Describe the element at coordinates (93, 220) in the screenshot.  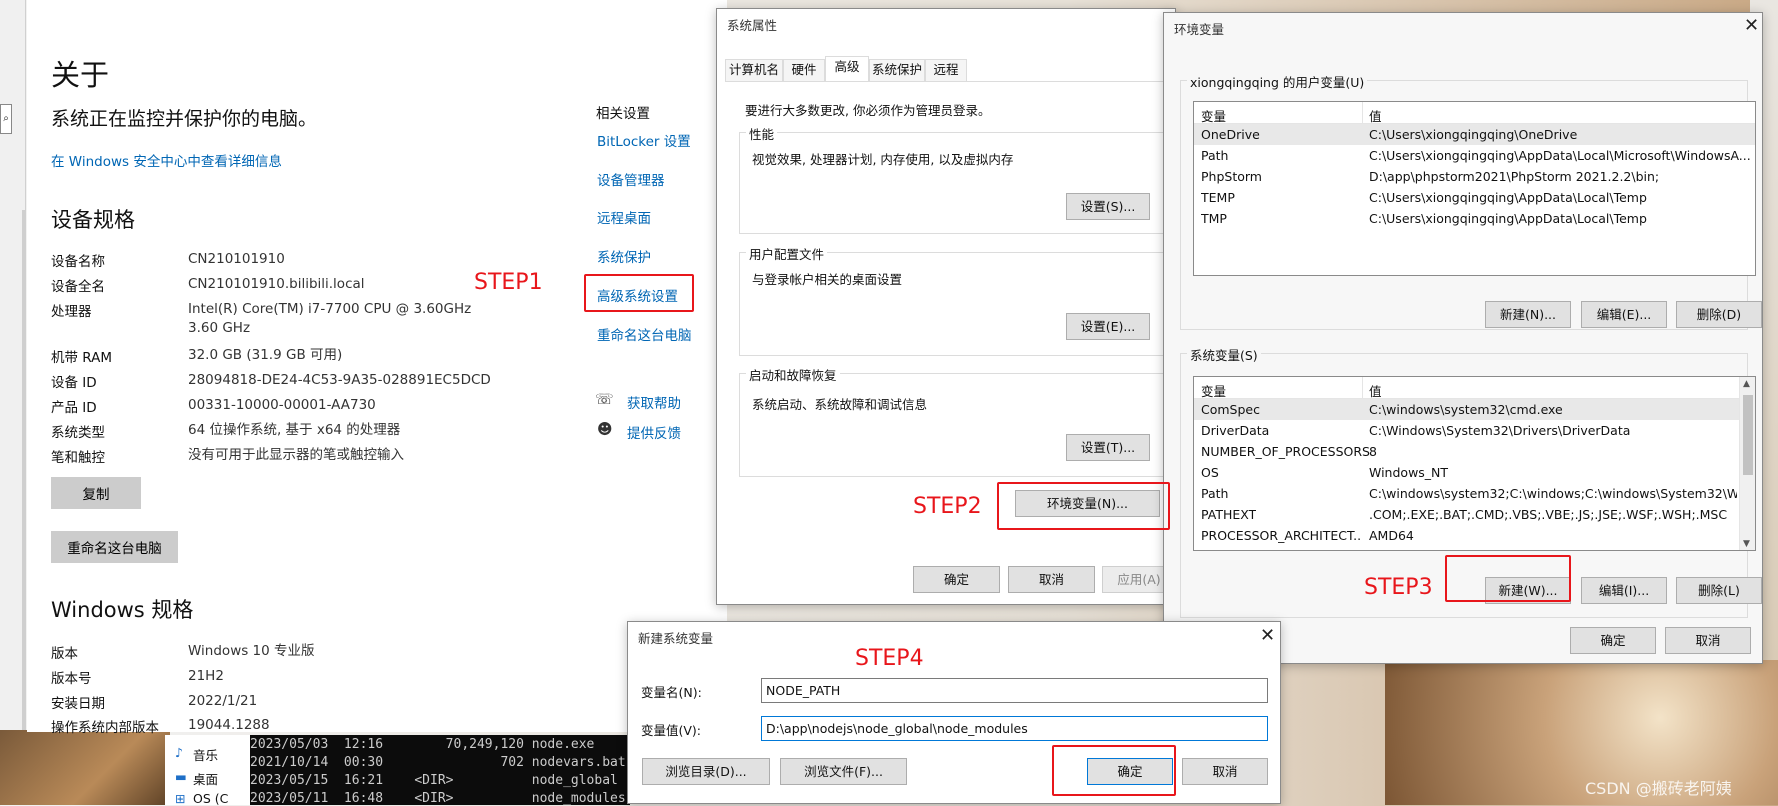
I see `device-specs-heading: 设备规格` at that location.